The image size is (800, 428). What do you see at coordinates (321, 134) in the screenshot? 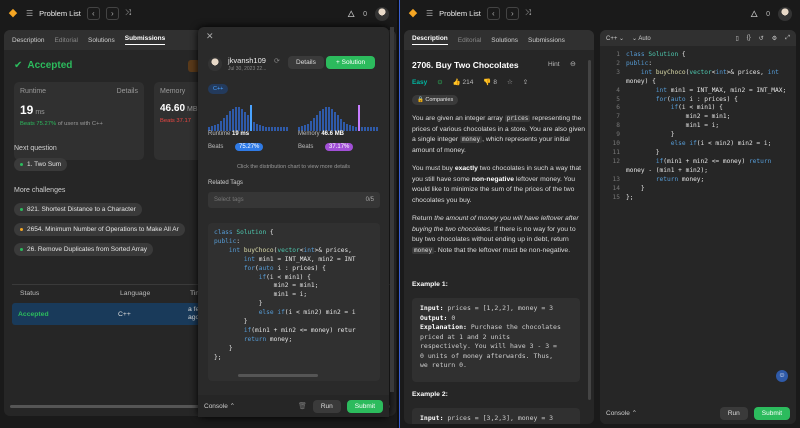
I see `popup-memory-stat: Memory 46.6 MB` at bounding box center [321, 134].